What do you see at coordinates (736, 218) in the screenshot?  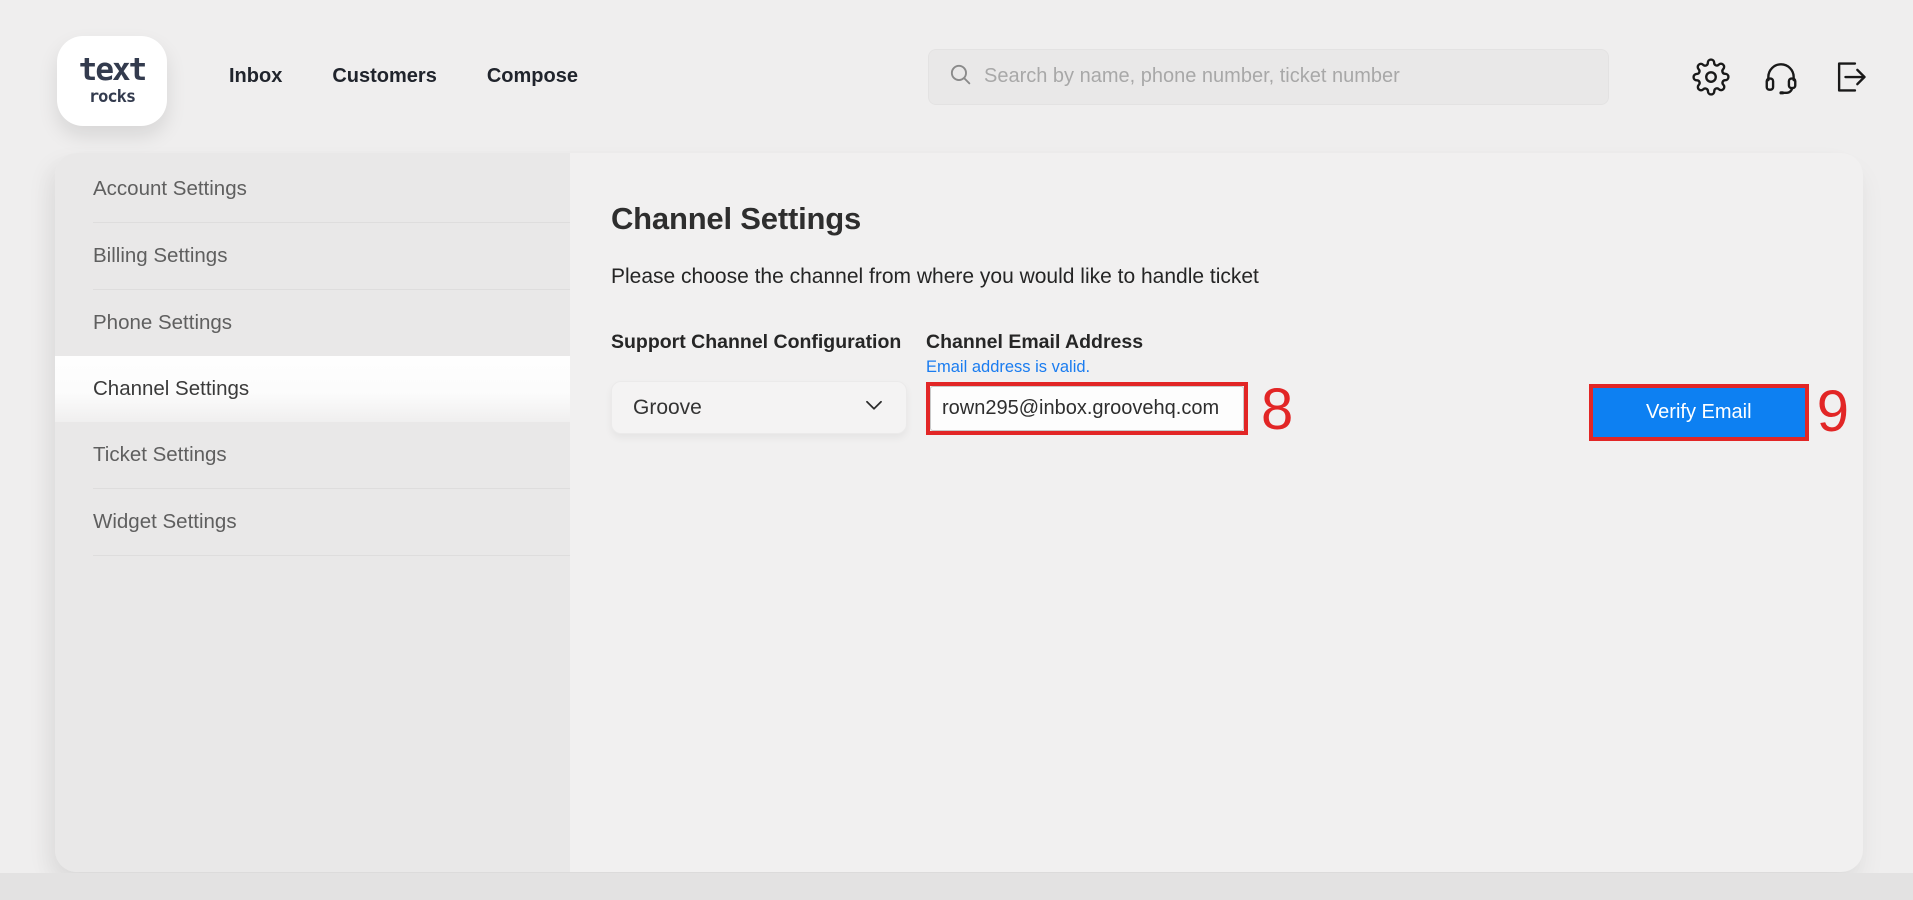 I see `page-title: Channel Settings` at bounding box center [736, 218].